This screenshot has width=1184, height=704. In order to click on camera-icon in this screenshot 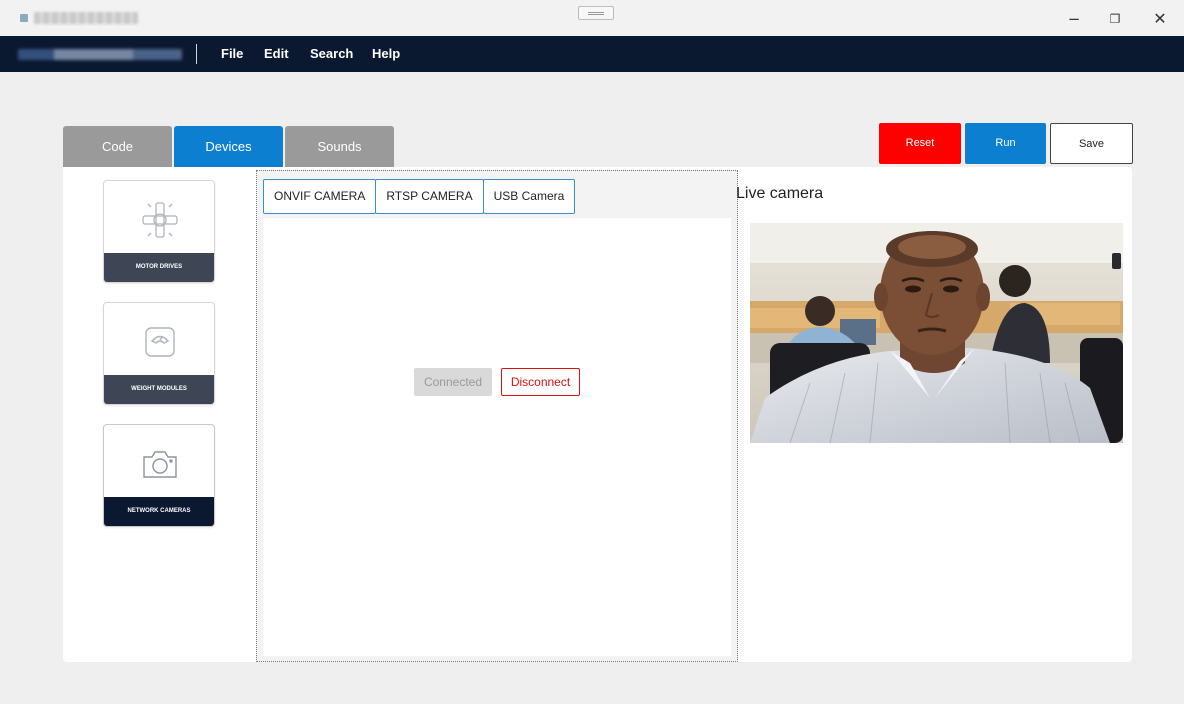, I will do `click(160, 464)`.